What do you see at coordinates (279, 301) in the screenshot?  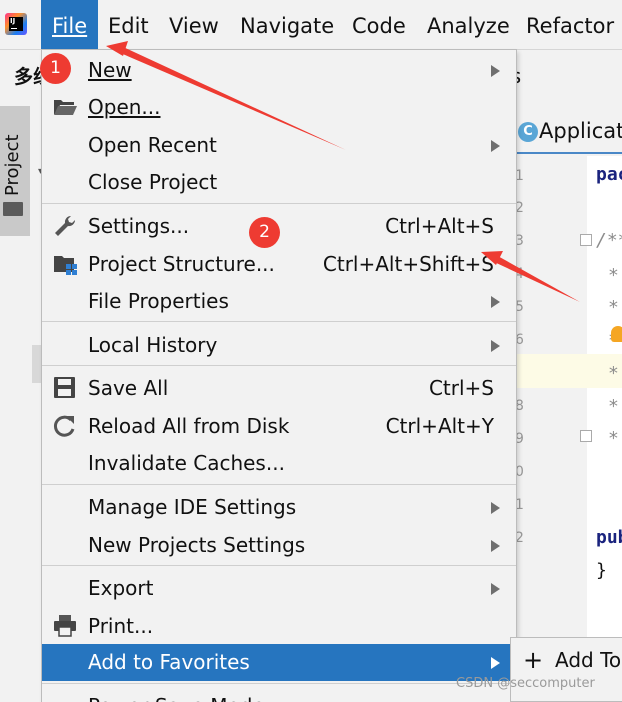 I see `menu-item-file-properties: File Properties` at bounding box center [279, 301].